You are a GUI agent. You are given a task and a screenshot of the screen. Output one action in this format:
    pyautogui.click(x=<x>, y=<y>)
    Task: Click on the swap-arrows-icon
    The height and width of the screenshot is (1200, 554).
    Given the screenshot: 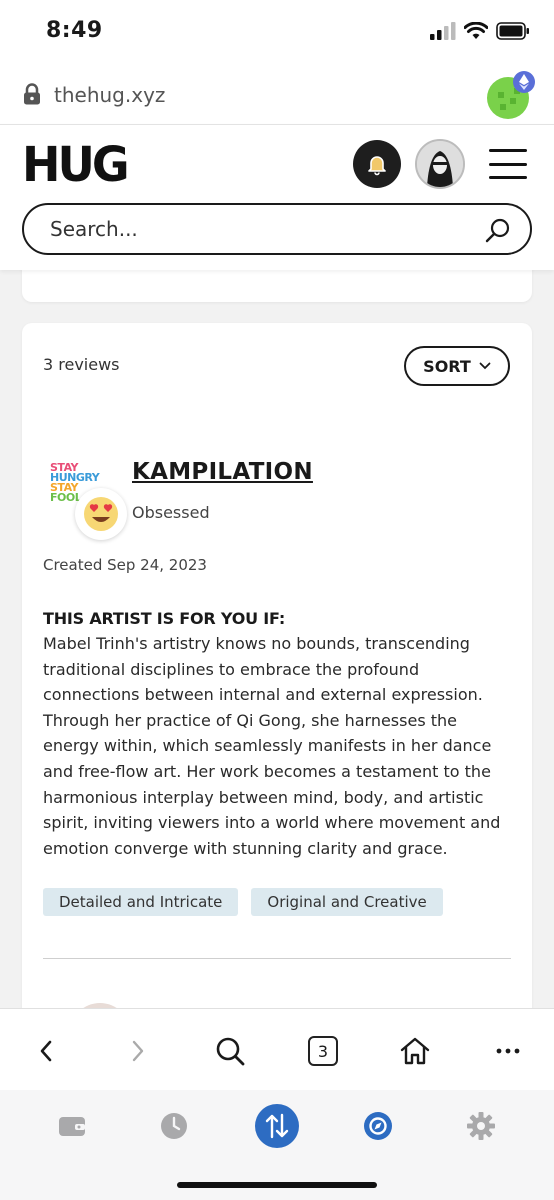 What is the action you would take?
    pyautogui.click(x=277, y=1126)
    